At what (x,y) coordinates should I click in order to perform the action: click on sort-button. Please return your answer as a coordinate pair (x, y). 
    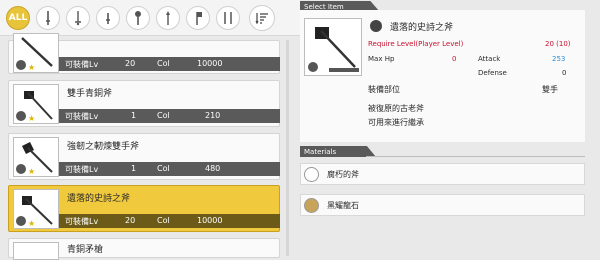
    Looking at the image, I should click on (262, 18).